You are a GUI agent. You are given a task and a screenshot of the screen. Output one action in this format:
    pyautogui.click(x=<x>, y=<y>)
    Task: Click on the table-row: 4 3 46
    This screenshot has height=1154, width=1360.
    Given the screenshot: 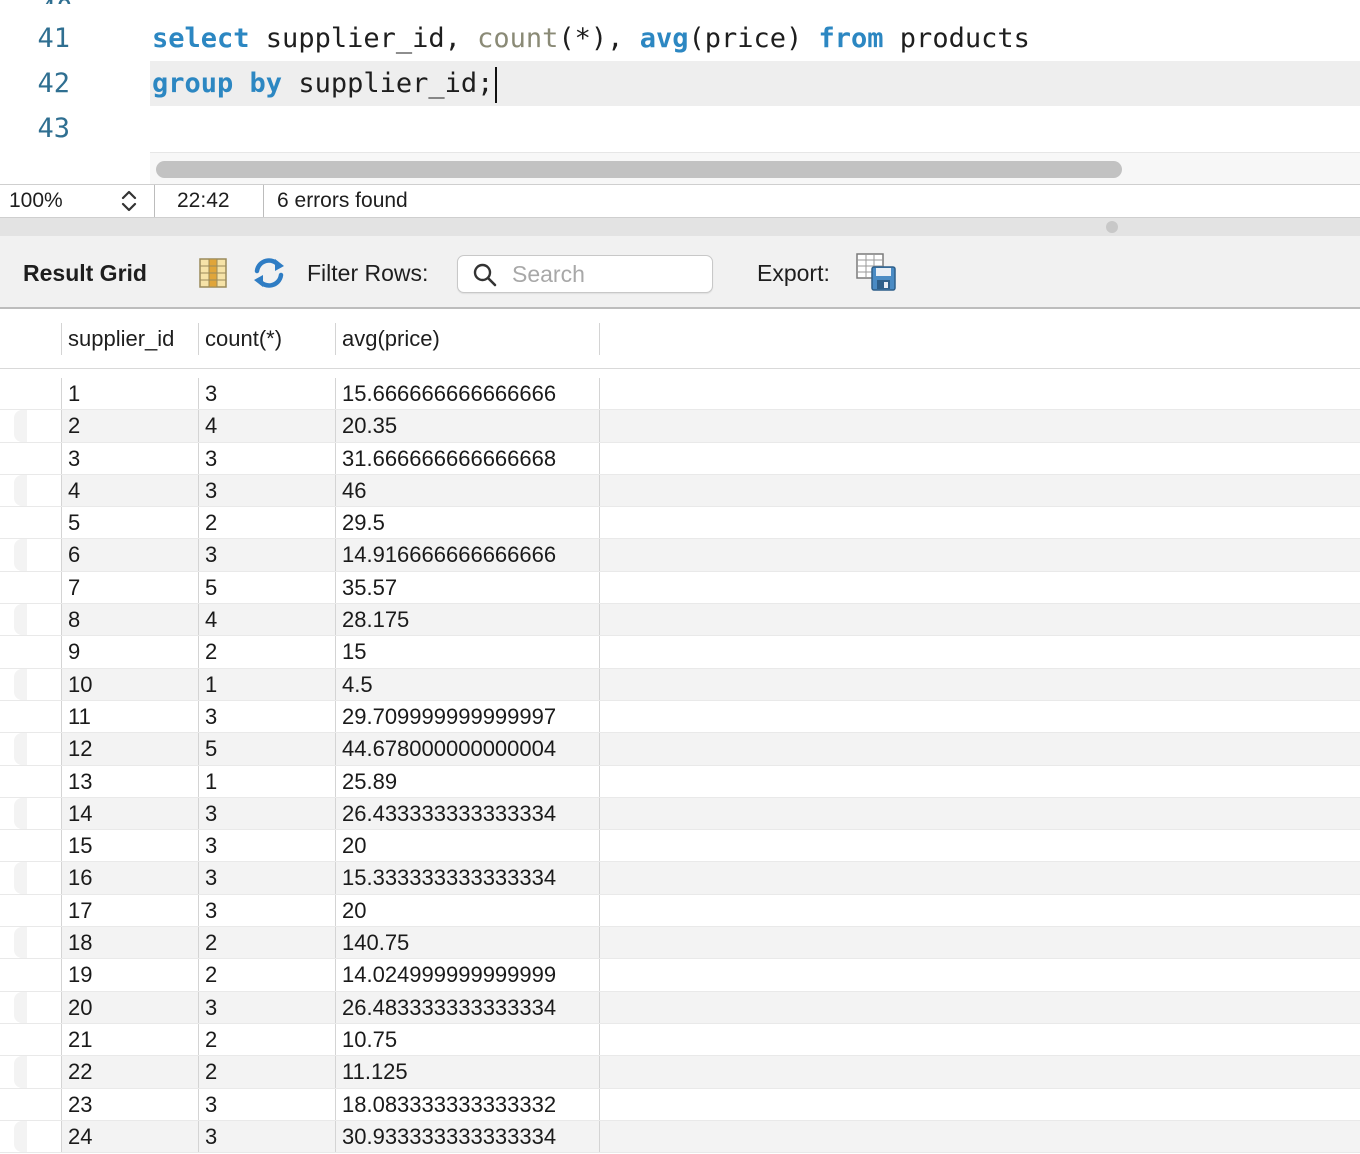 What is the action you would take?
    pyautogui.click(x=680, y=491)
    